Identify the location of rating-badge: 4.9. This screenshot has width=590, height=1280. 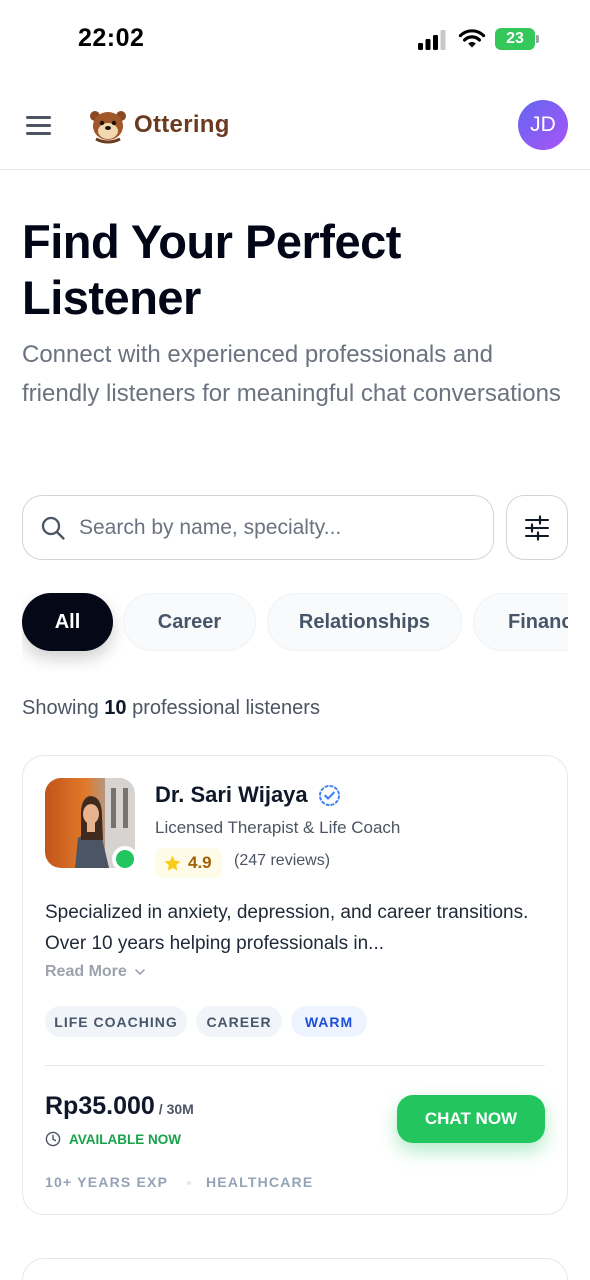
(188, 863).